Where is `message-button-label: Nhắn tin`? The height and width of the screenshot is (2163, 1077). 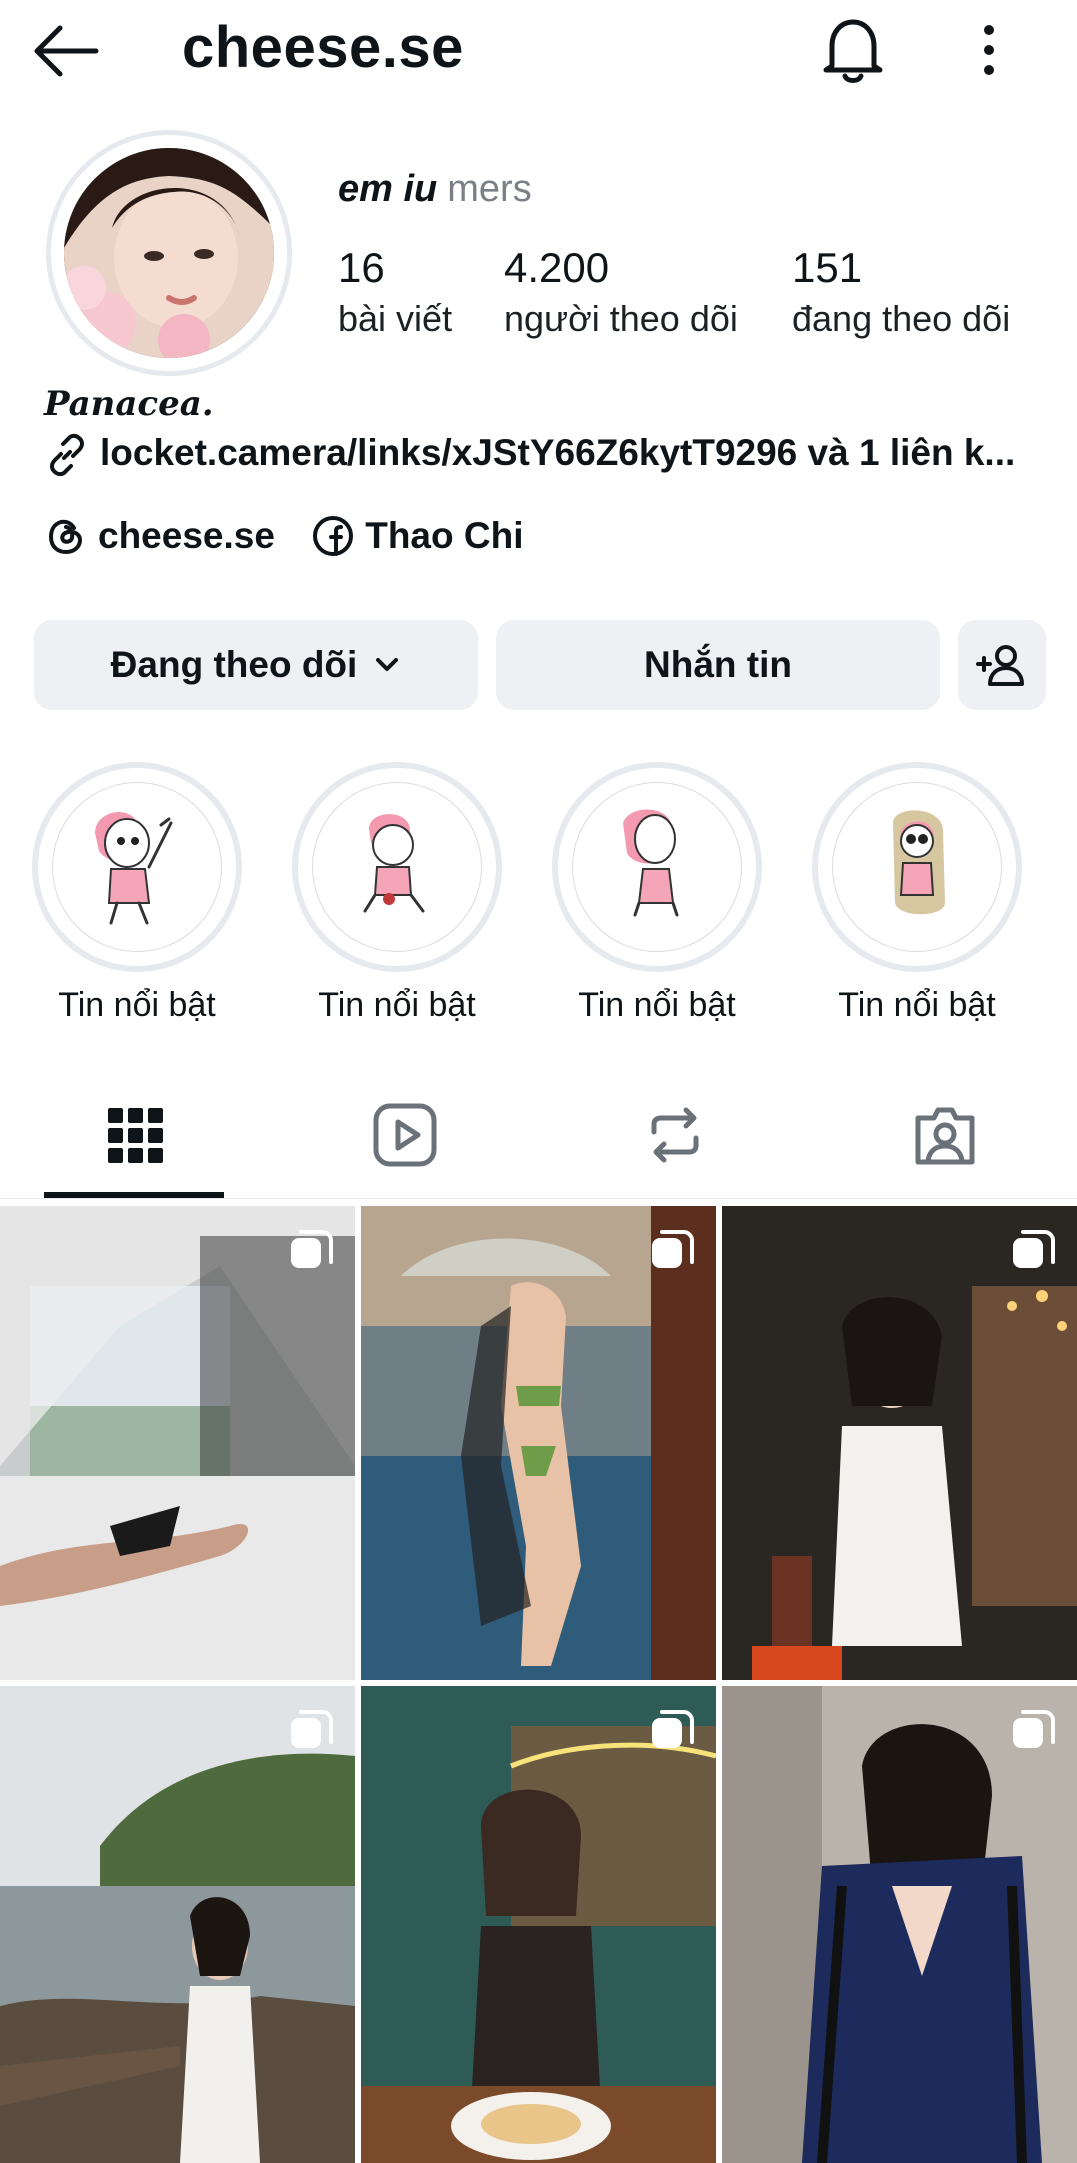
message-button-label: Nhắn tin is located at coordinates (718, 664).